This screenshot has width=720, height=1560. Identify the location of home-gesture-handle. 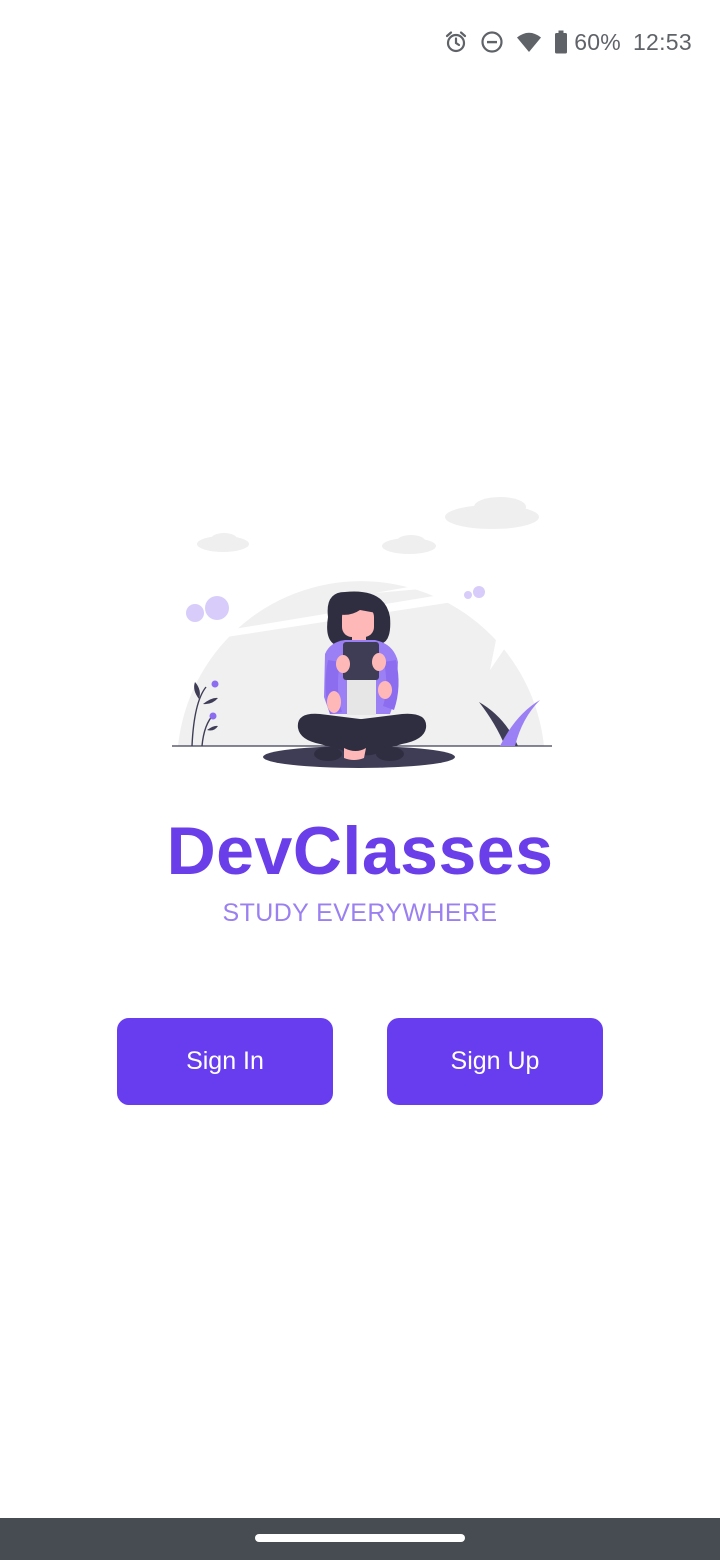
(360, 1538).